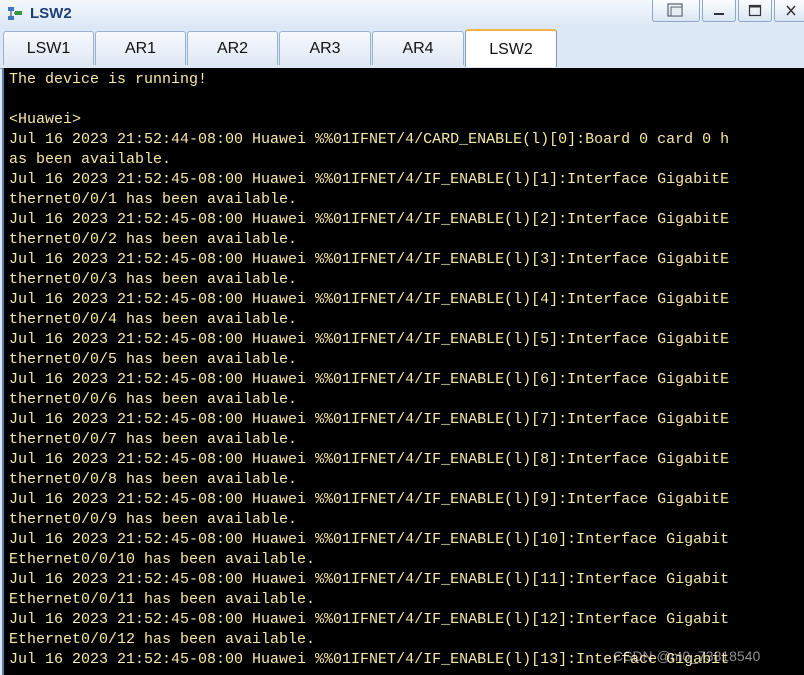 The width and height of the screenshot is (804, 675). Describe the element at coordinates (45, 119) in the screenshot. I see `terminal-line: <Huawei>` at that location.